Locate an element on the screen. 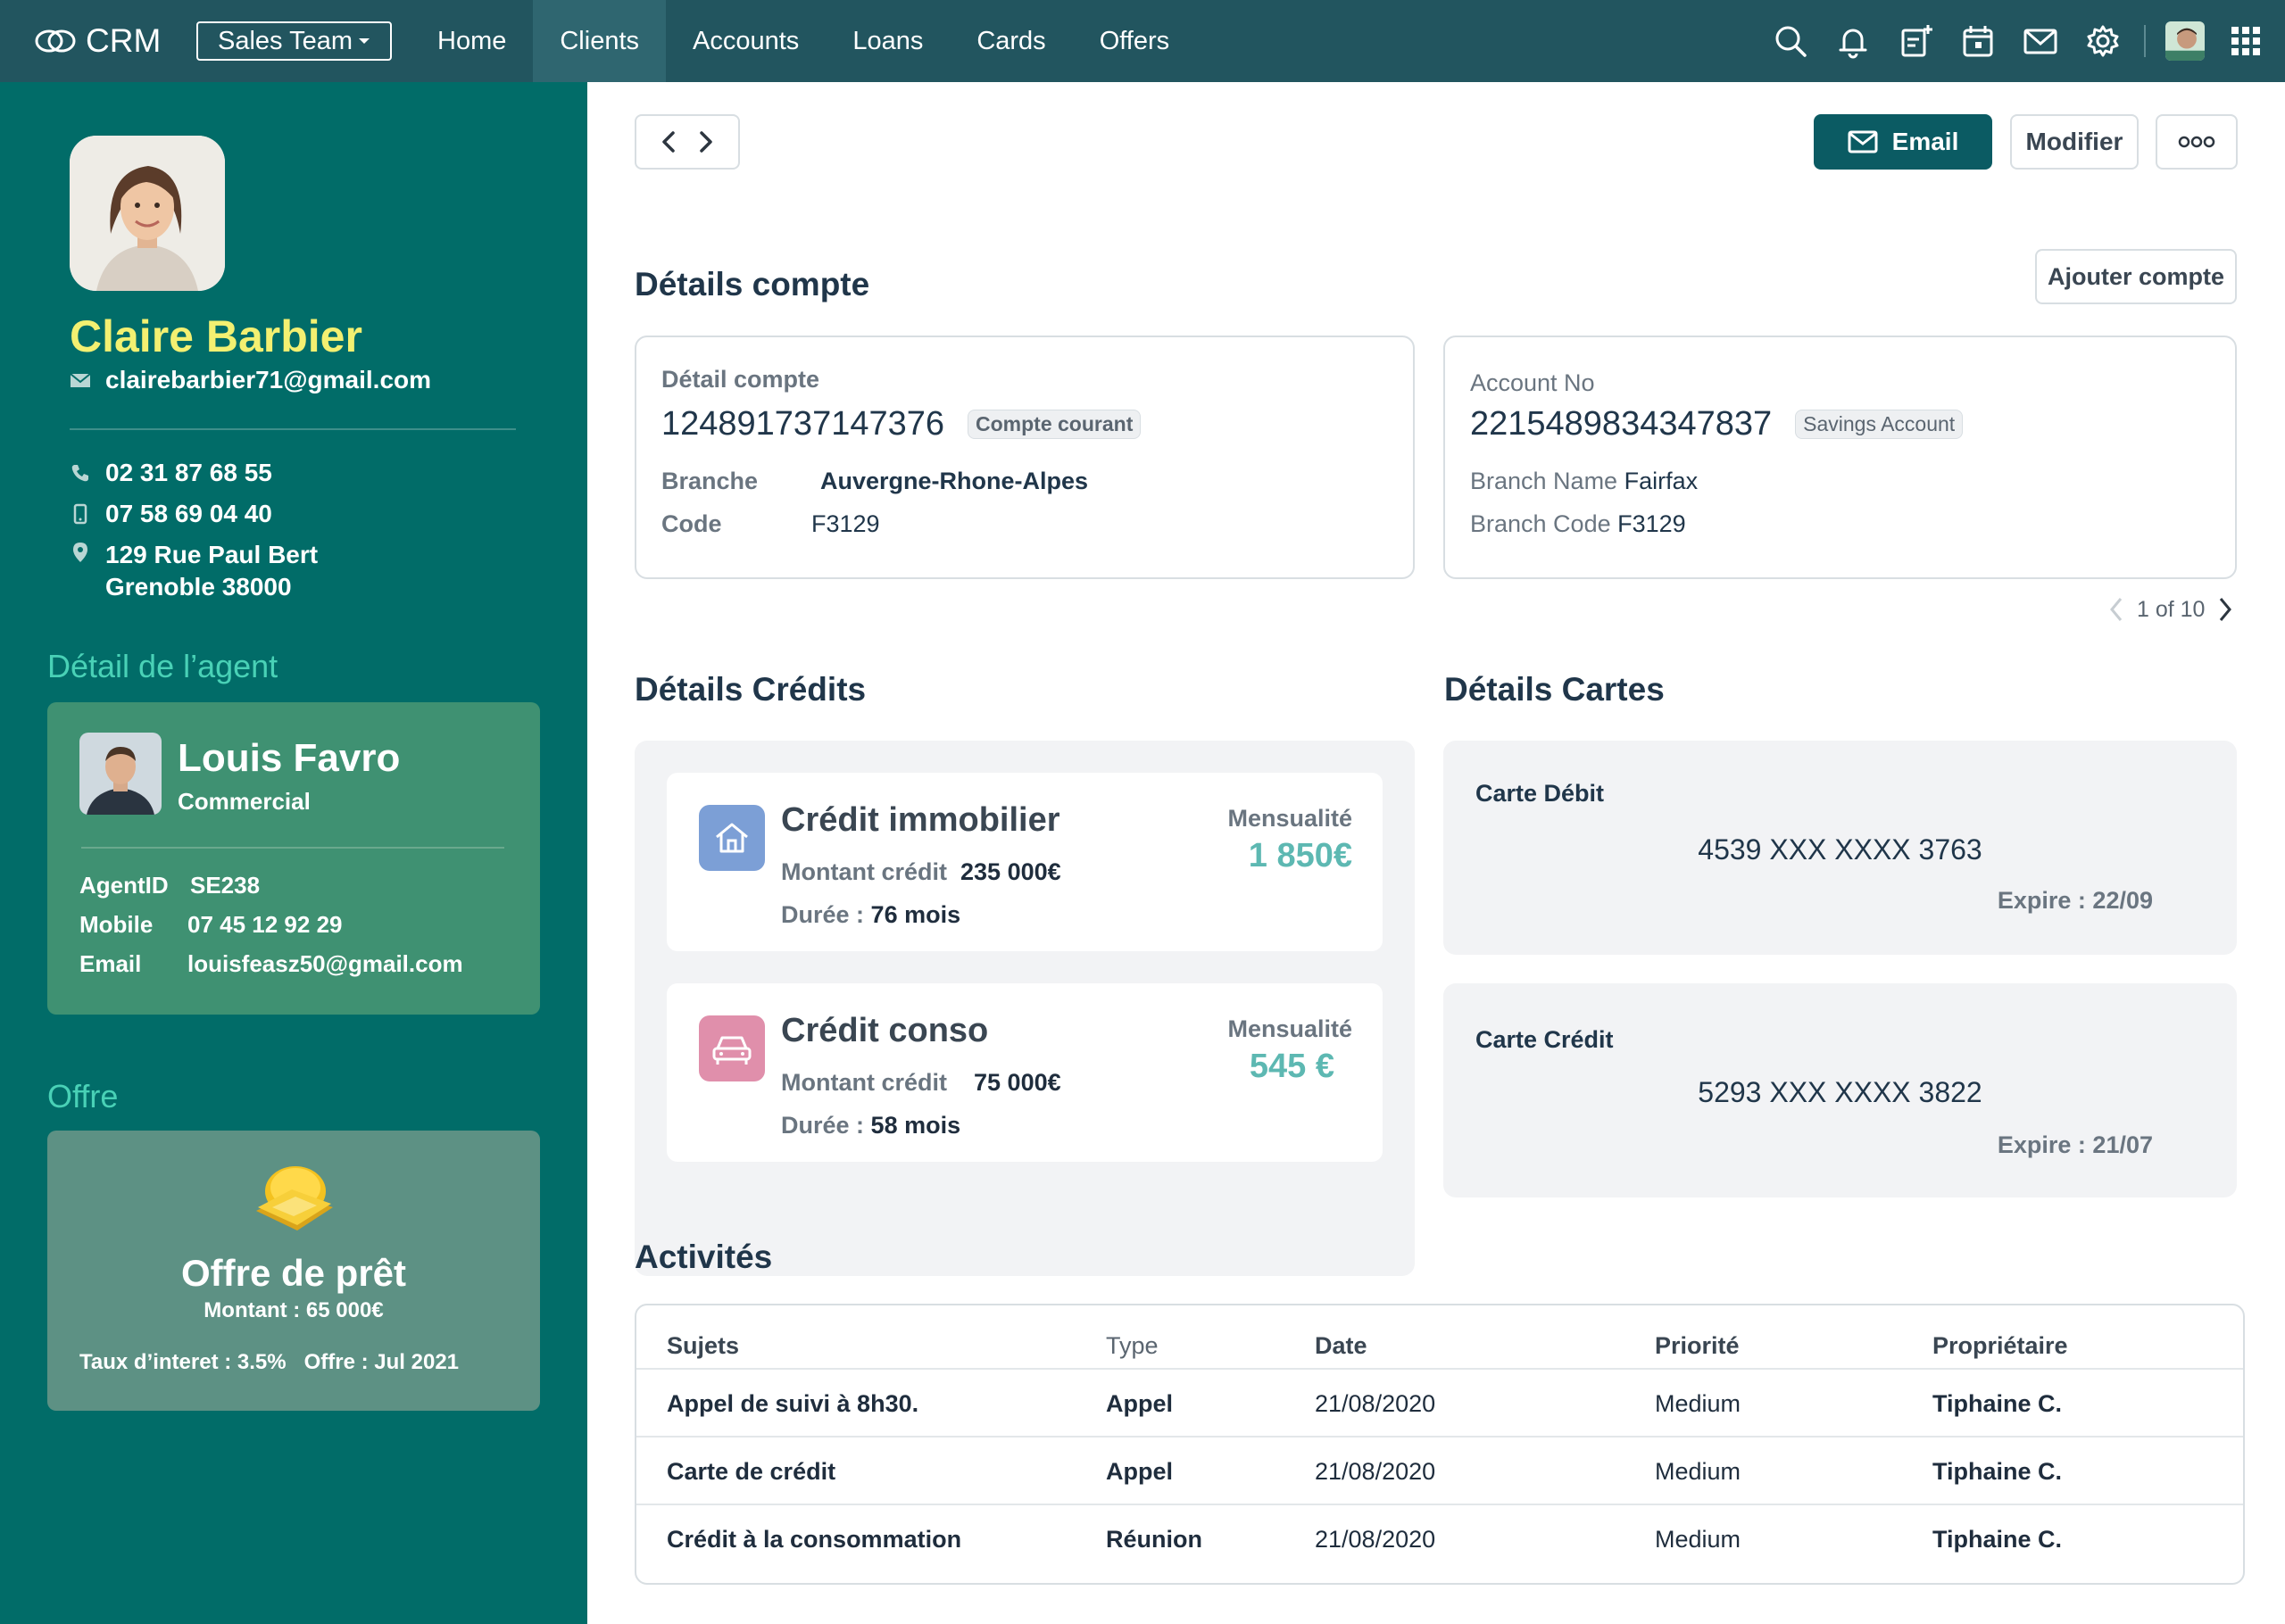 The height and width of the screenshot is (1624, 2285). brand: CRM is located at coordinates (97, 41).